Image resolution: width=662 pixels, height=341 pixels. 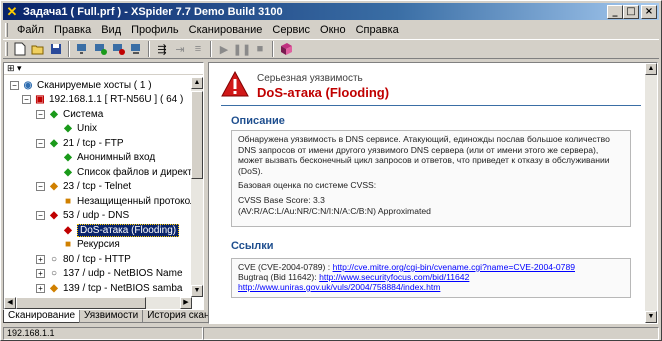 I want to click on scan-list-icon: ≡, so click(x=198, y=49).